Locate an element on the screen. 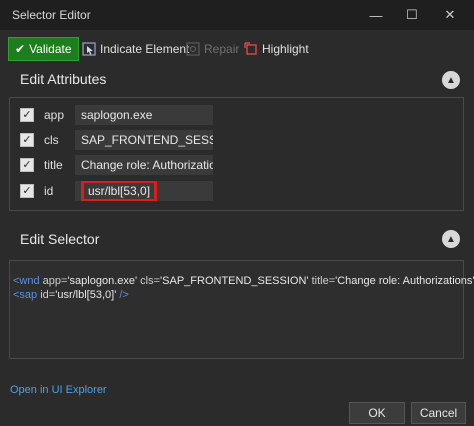 Image resolution: width=474 pixels, height=426 pixels. edit-selector-heading: Edit Selector is located at coordinates (60, 239).